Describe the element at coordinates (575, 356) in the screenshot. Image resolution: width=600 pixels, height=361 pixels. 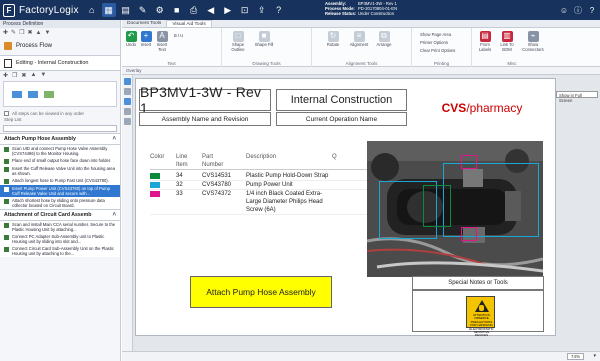
I see `zoom-level: 74%` at that location.